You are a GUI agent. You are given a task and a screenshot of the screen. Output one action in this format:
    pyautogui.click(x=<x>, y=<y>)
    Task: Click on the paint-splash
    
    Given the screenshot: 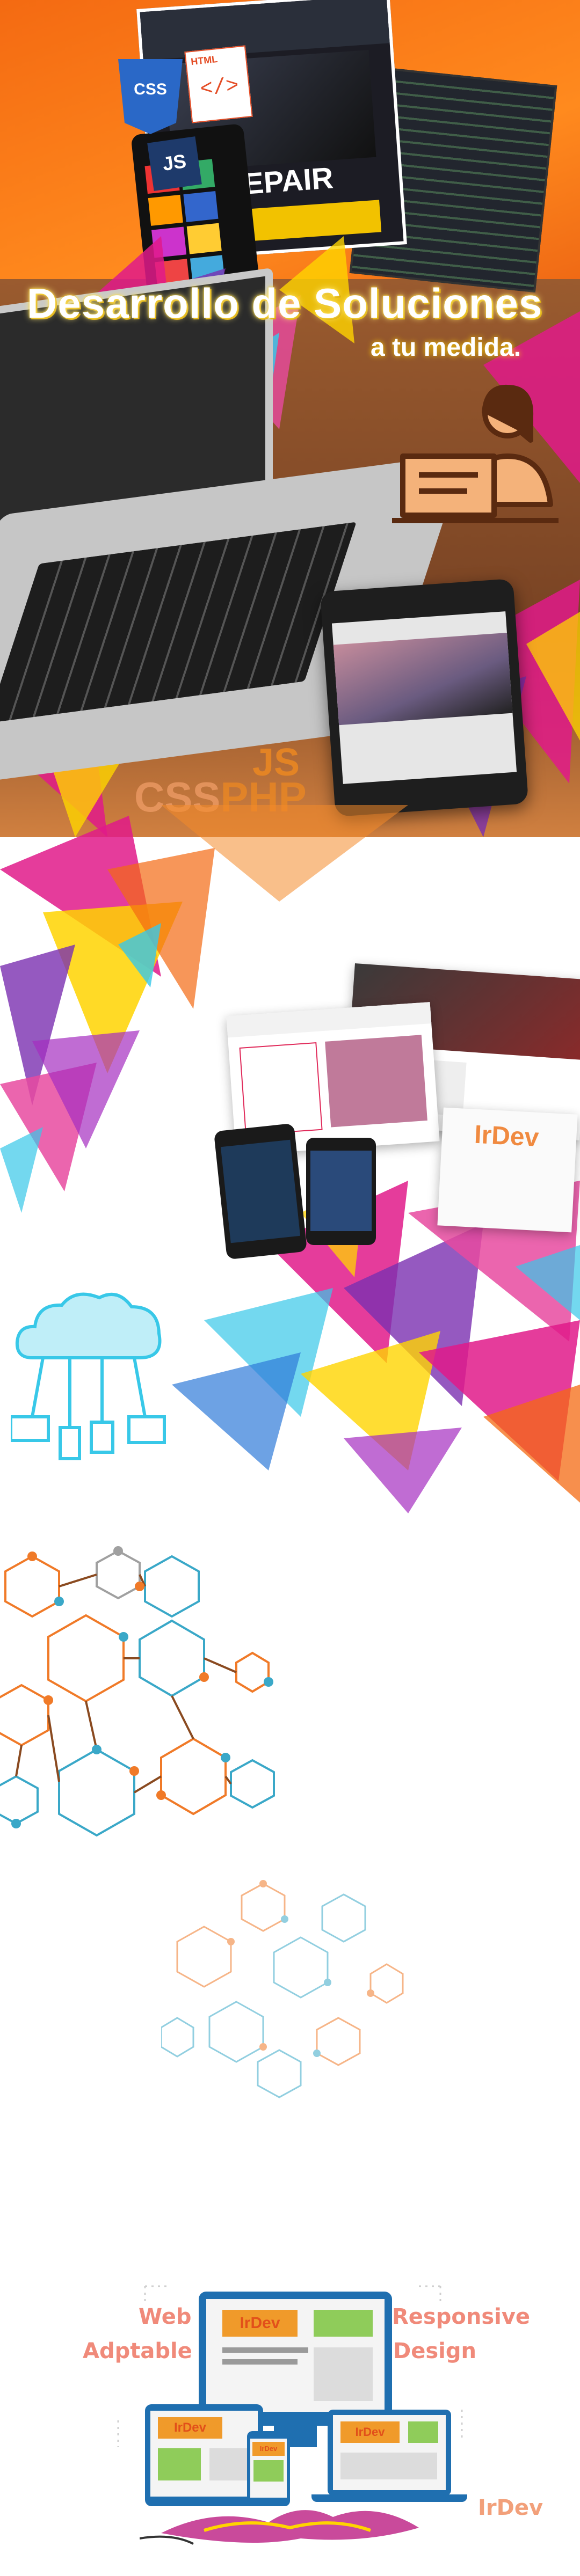 What is the action you would take?
    pyautogui.click(x=279, y=2527)
    